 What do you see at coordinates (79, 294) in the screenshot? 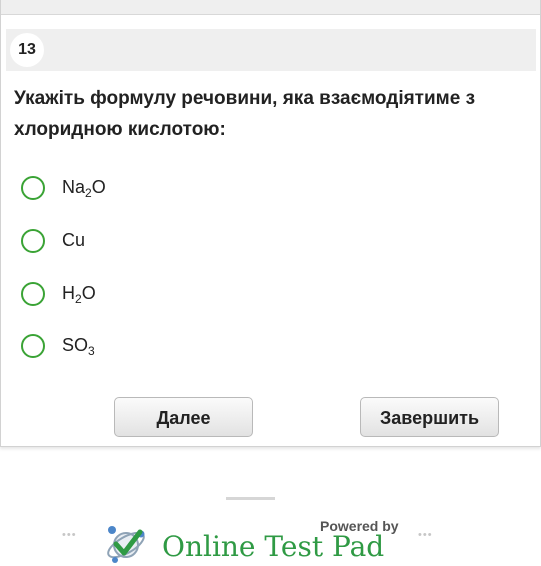
I see `answer-label: H2O` at bounding box center [79, 294].